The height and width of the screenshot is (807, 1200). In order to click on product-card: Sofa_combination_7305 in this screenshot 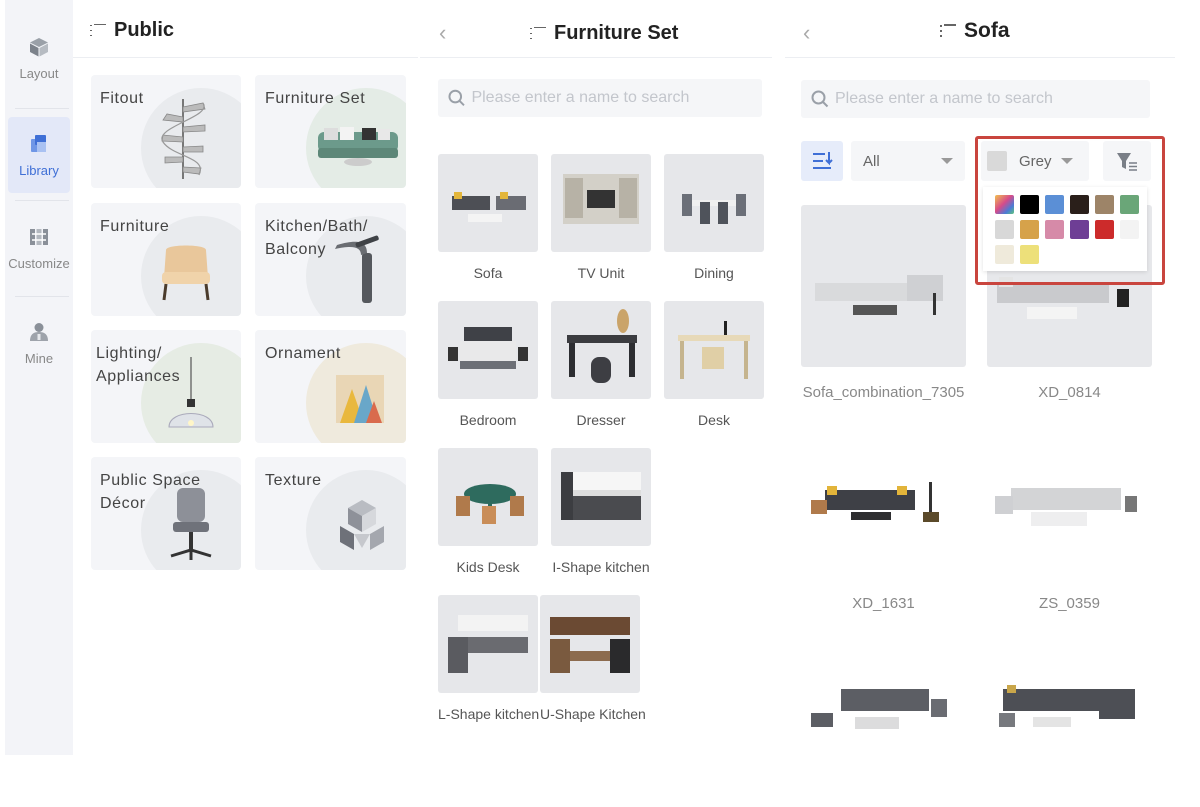, I will do `click(883, 303)`.